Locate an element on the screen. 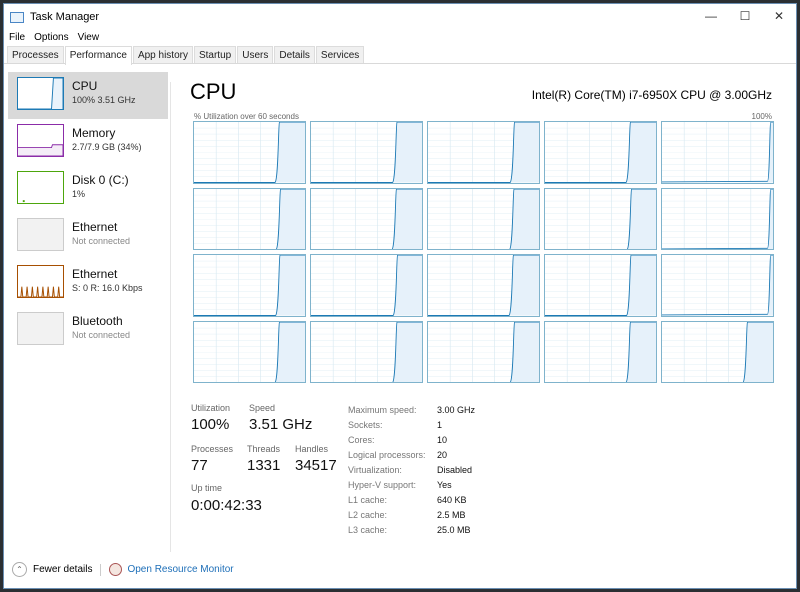  tab-app-history: App history is located at coordinates (162, 54).